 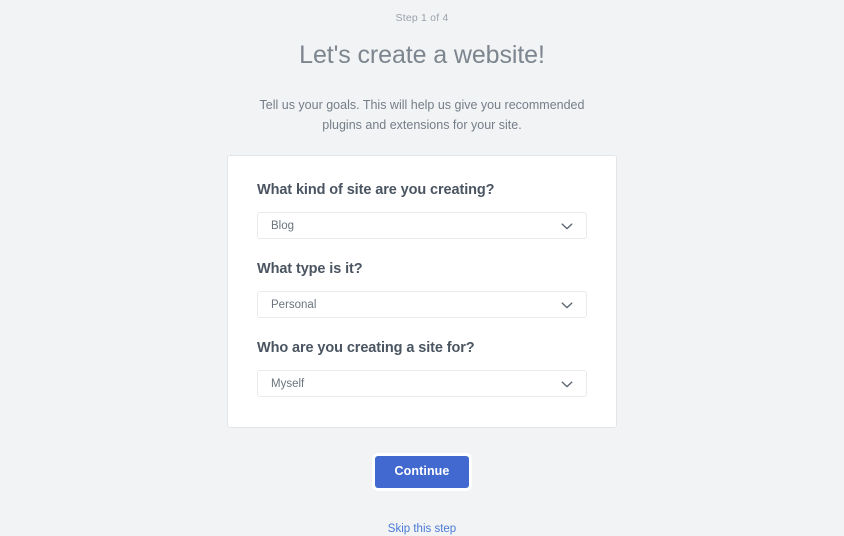 I want to click on field-label-site-kind: What kind of site are you creating?, so click(x=376, y=190).